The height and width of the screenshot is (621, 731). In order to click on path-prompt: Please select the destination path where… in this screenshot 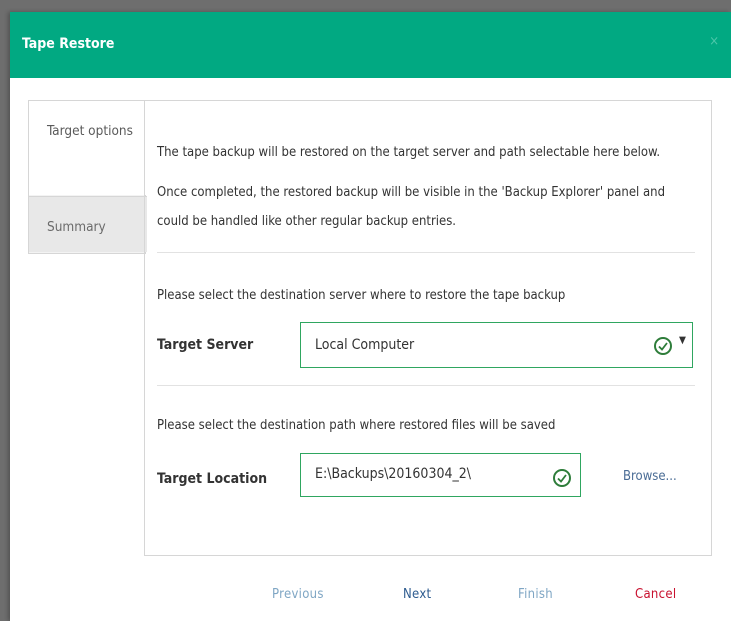, I will do `click(356, 425)`.